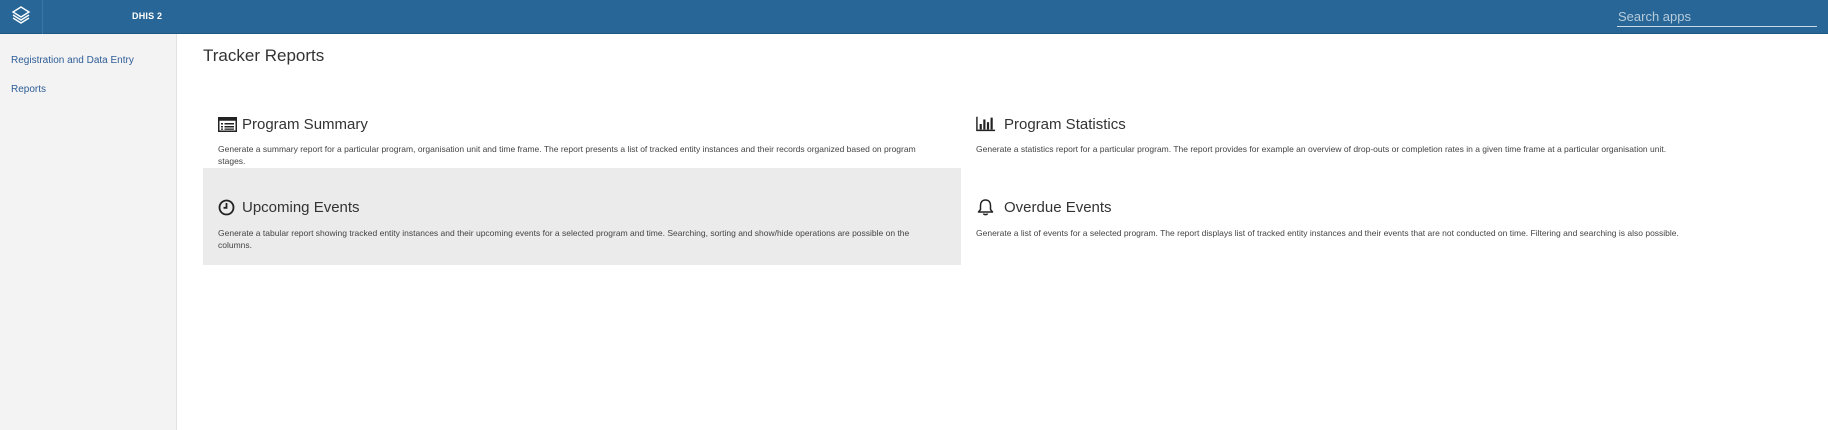  What do you see at coordinates (301, 207) in the screenshot?
I see `upcoming-events-title: Upcoming Events` at bounding box center [301, 207].